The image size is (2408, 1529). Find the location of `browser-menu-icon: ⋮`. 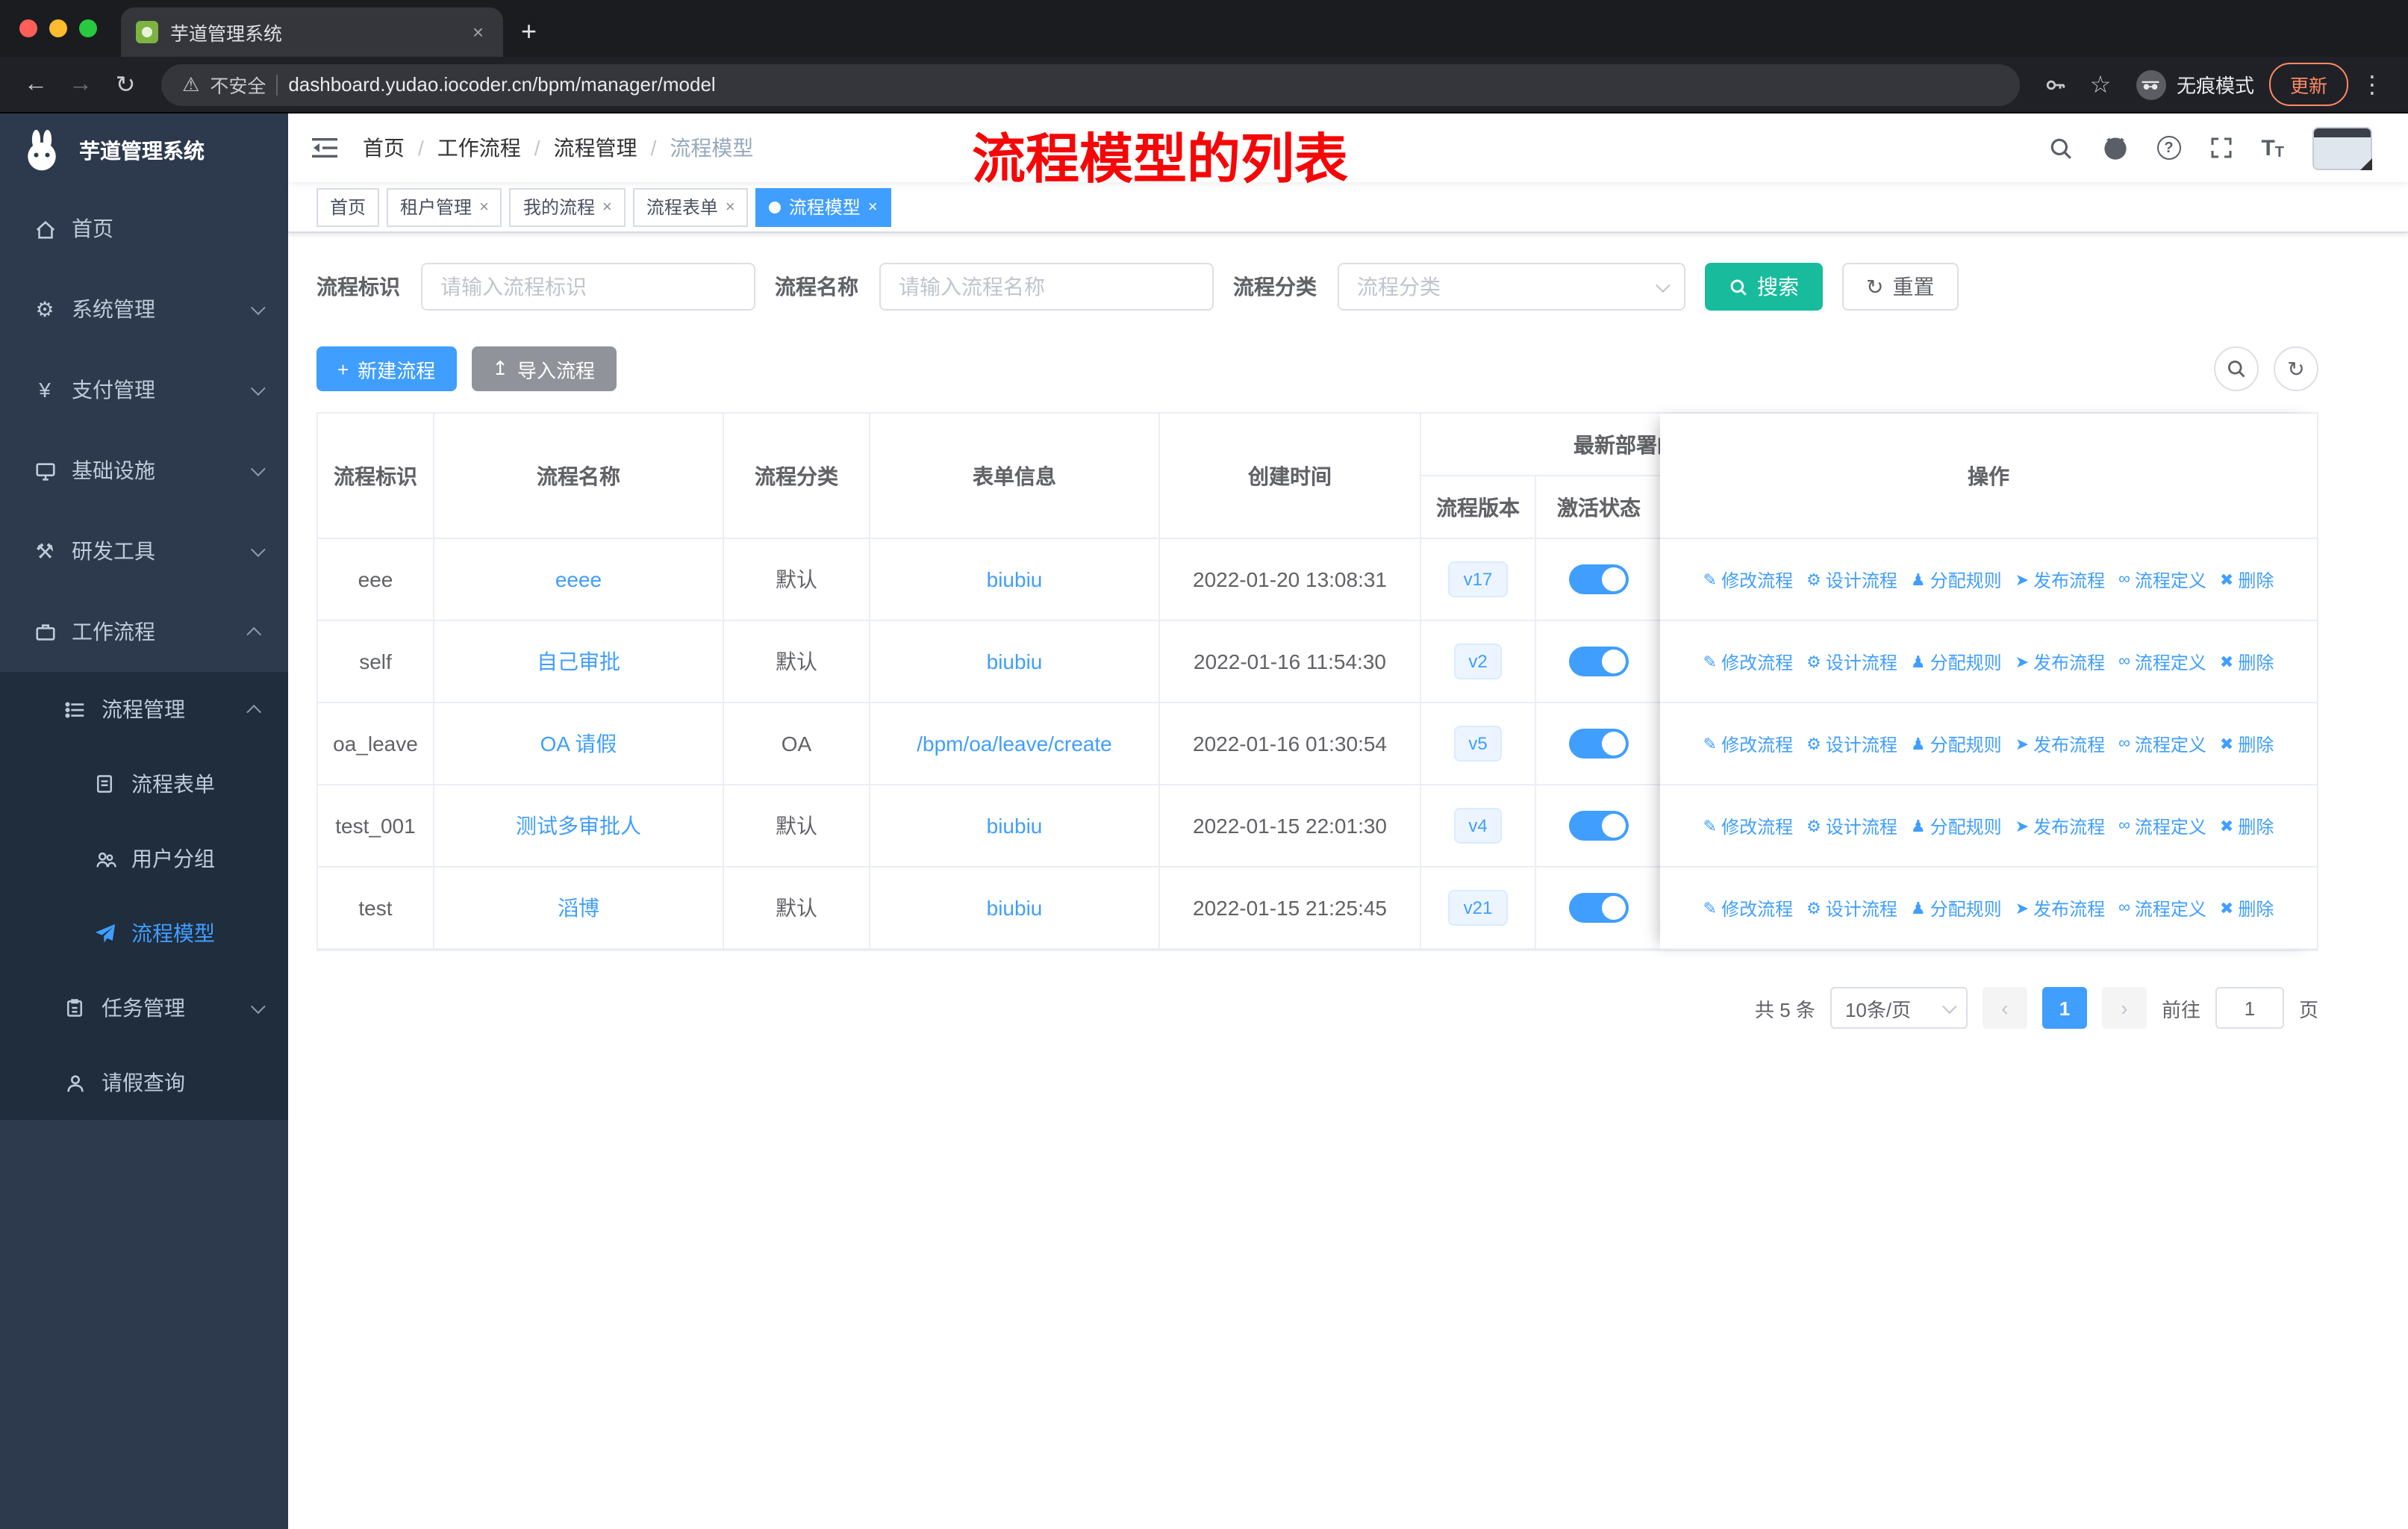

browser-menu-icon: ⋮ is located at coordinates (2372, 84).